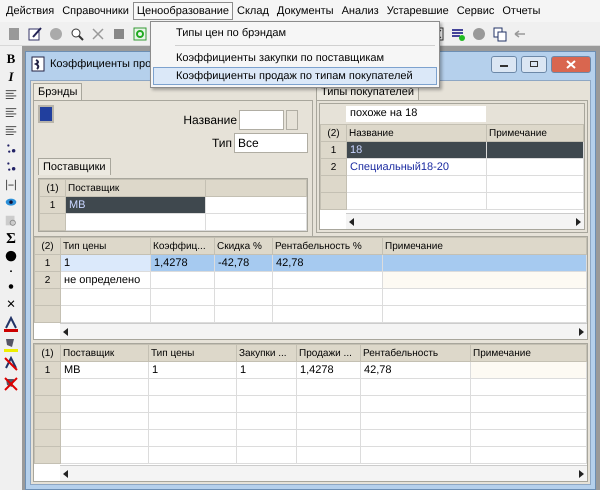  I want to click on remove-button: ×, so click(11, 305).